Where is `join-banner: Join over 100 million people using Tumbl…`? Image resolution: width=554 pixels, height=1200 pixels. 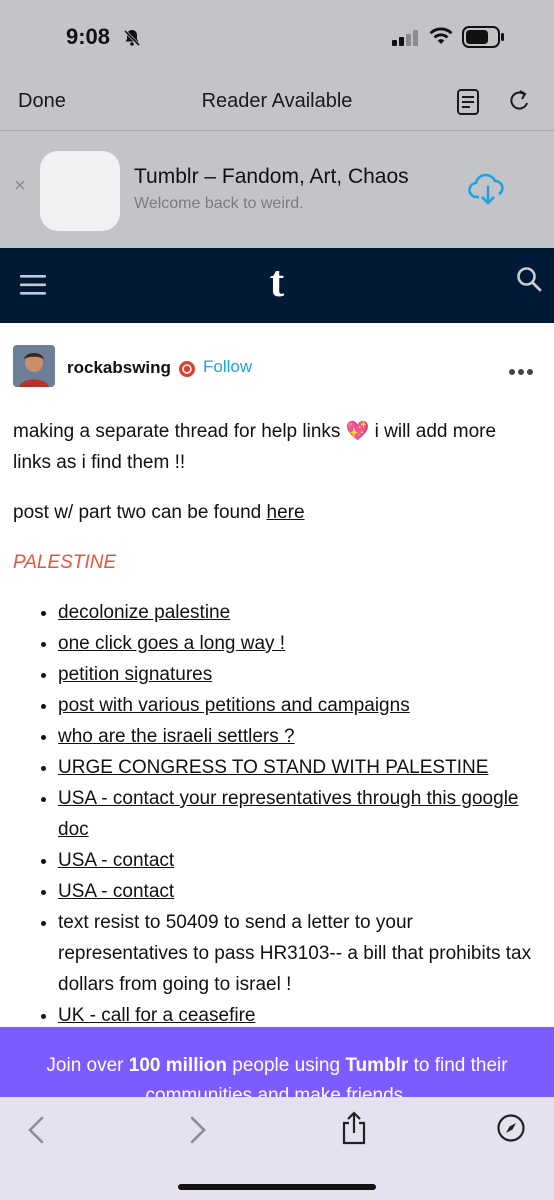
join-banner: Join over 100 million people using Tumbl… is located at coordinates (277, 1062).